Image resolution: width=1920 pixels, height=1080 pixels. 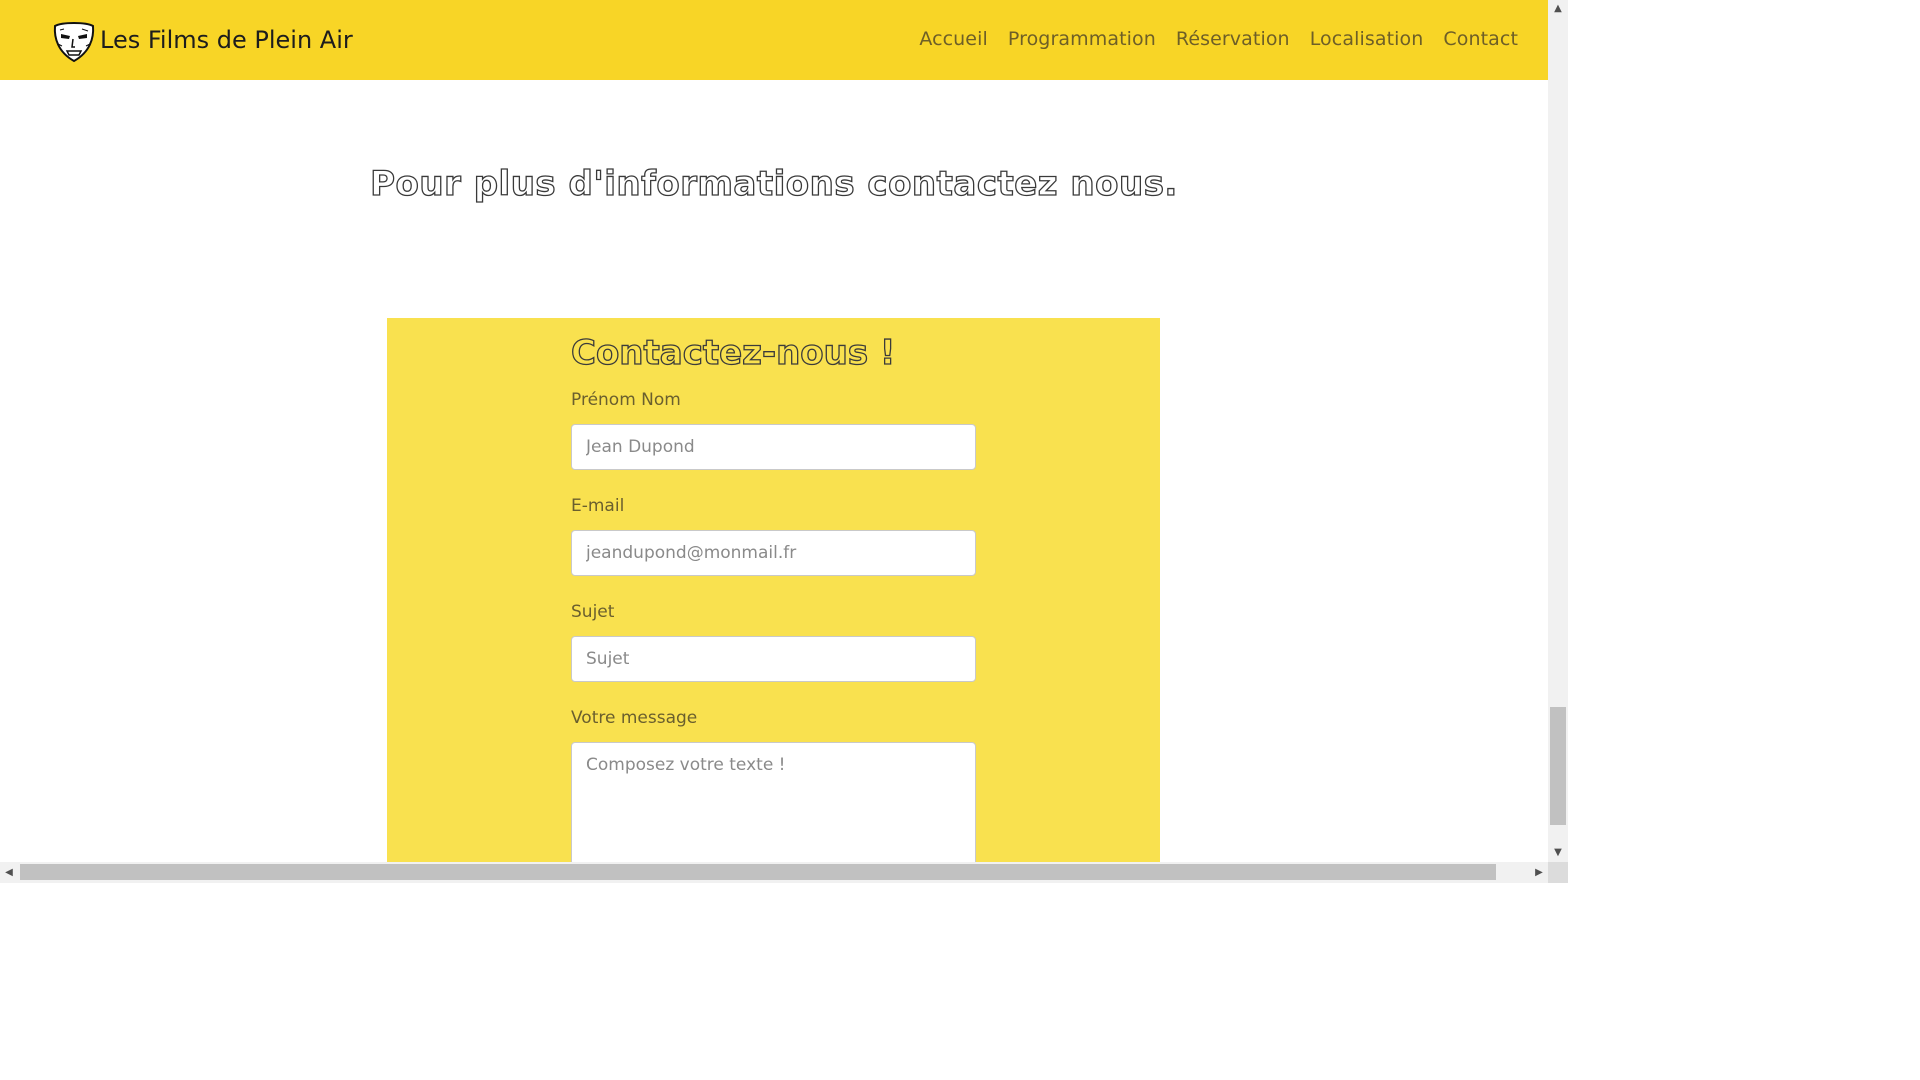 I want to click on subject-label: Sujet, so click(x=593, y=612).